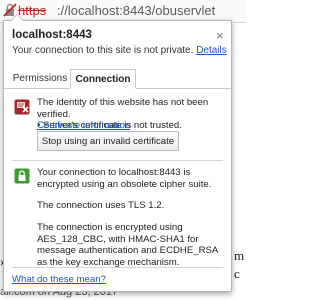  What do you see at coordinates (101, 205) in the screenshot?
I see `connection-tls-text: The connection uses TLS 1.2.` at bounding box center [101, 205].